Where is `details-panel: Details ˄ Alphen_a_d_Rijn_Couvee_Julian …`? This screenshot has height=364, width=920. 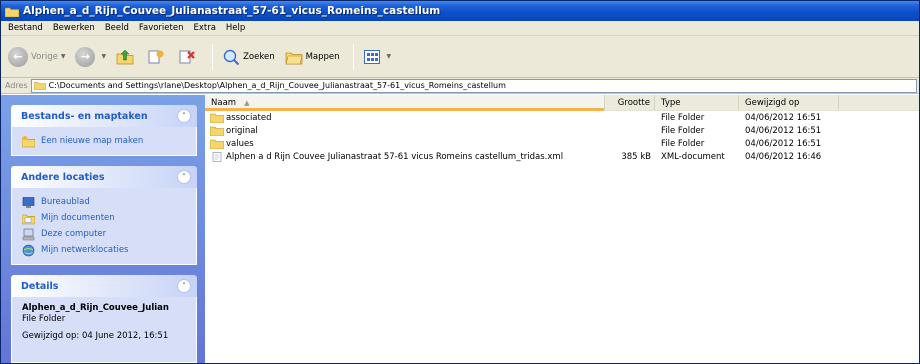 details-panel: Details ˄ Alphen_a_d_Rijn_Couvee_Julian … is located at coordinates (104, 319).